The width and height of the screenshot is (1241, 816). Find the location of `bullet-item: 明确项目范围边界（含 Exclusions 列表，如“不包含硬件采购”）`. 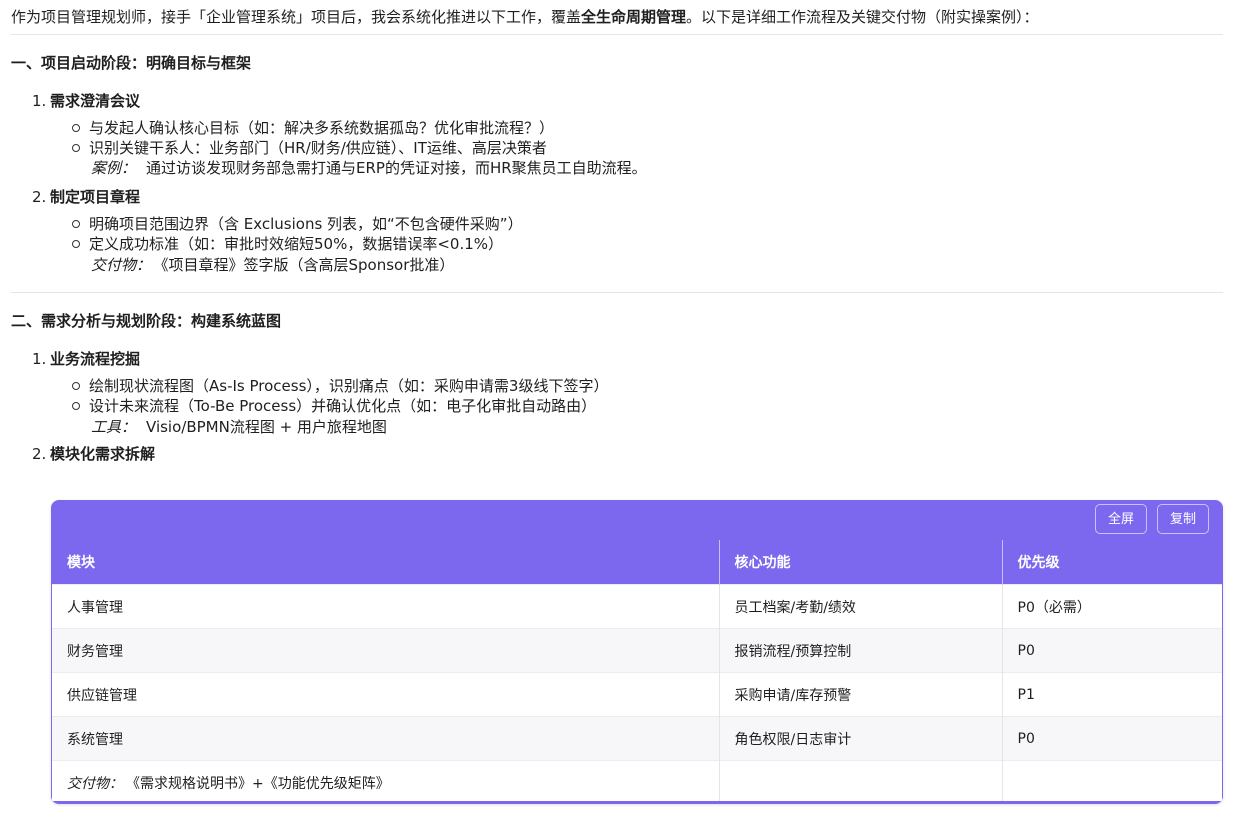

bullet-item: 明确项目范围边界（含 Exclusions 列表，如“不包含硬件采购”） is located at coordinates (297, 224).